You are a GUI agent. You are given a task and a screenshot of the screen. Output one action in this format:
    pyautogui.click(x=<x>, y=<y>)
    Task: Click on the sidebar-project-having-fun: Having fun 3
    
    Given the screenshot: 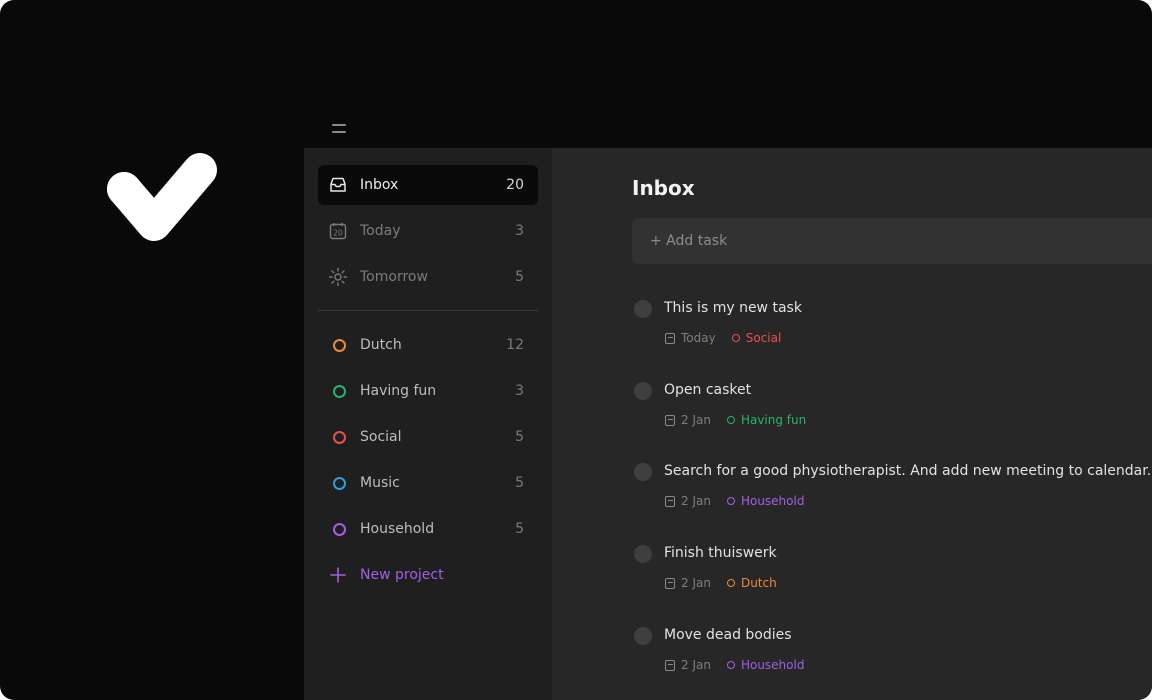 What is the action you would take?
    pyautogui.click(x=428, y=391)
    